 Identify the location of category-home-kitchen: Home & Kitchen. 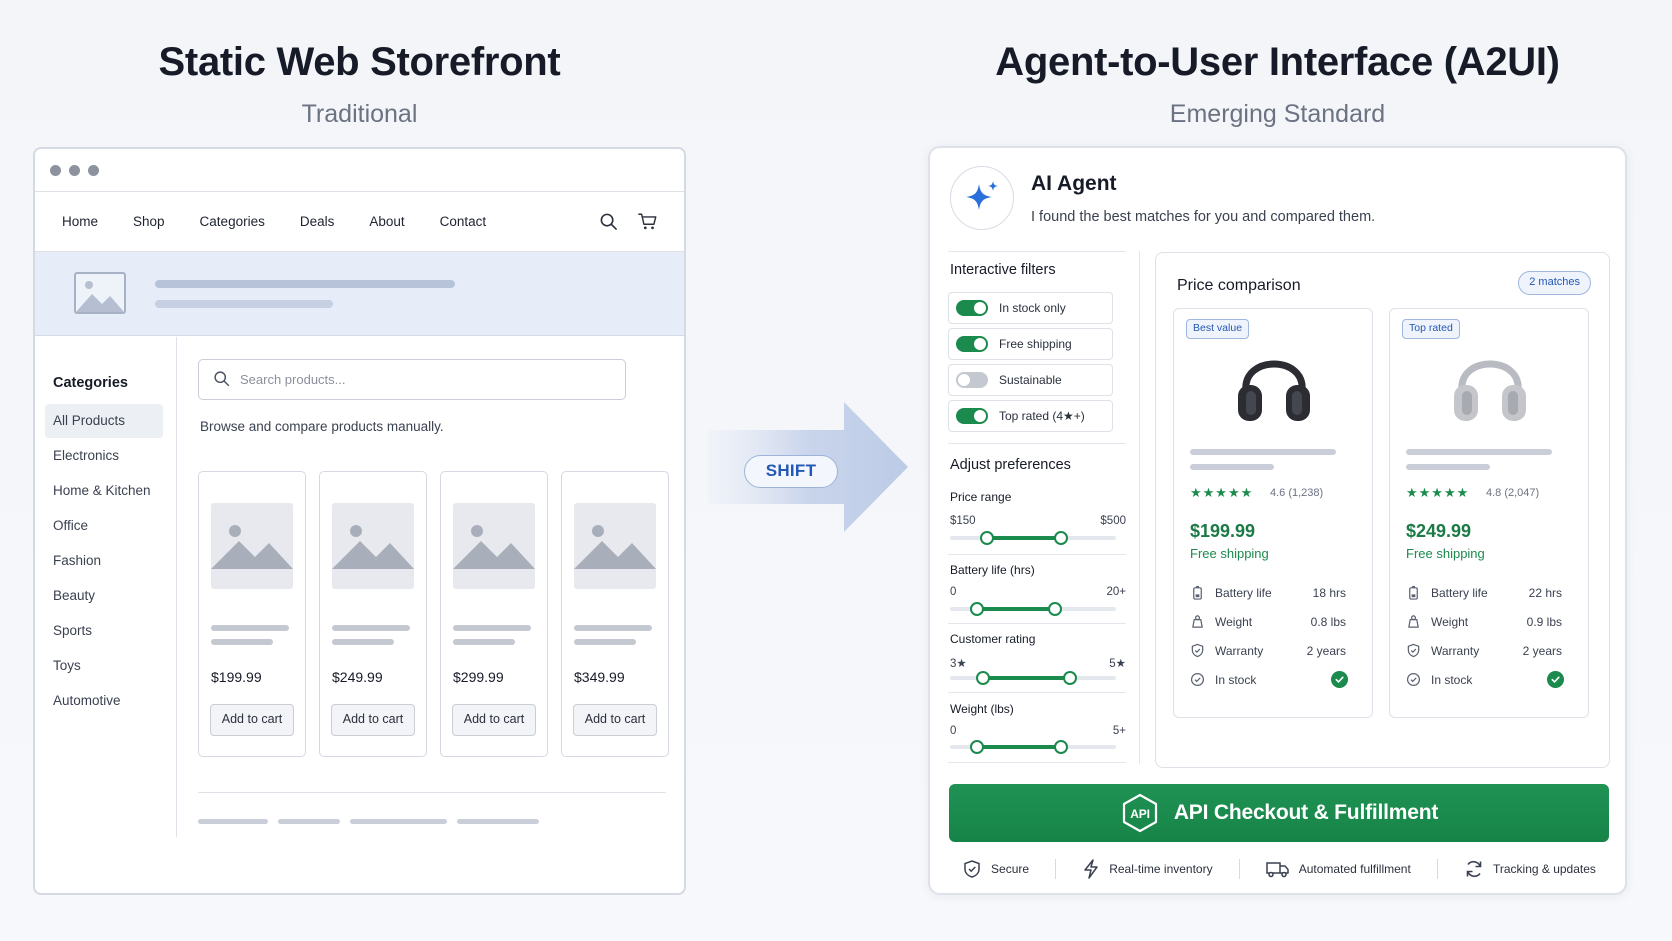
(104, 491).